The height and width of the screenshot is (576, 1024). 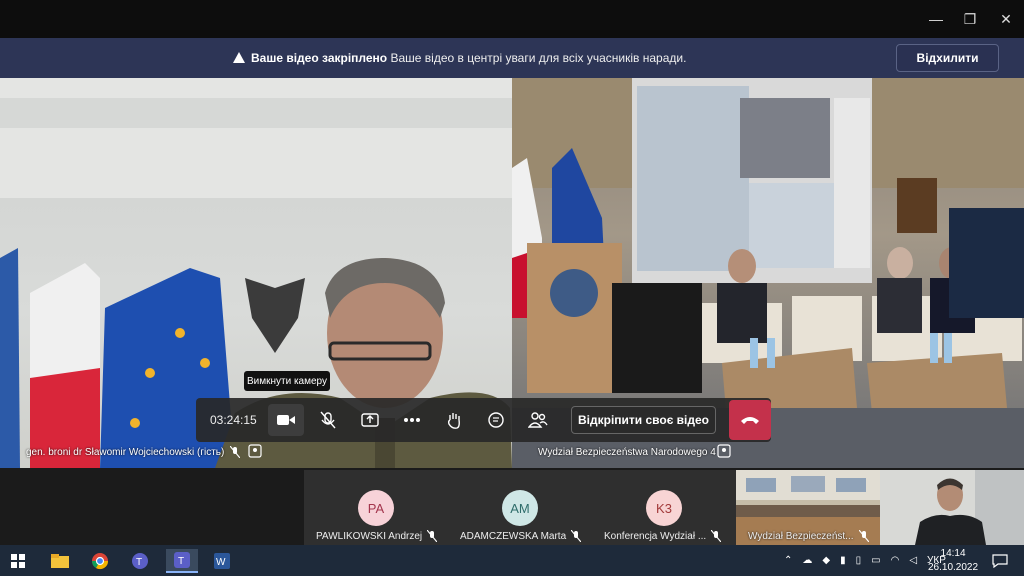 I want to click on warning-icon, so click(x=239, y=57).